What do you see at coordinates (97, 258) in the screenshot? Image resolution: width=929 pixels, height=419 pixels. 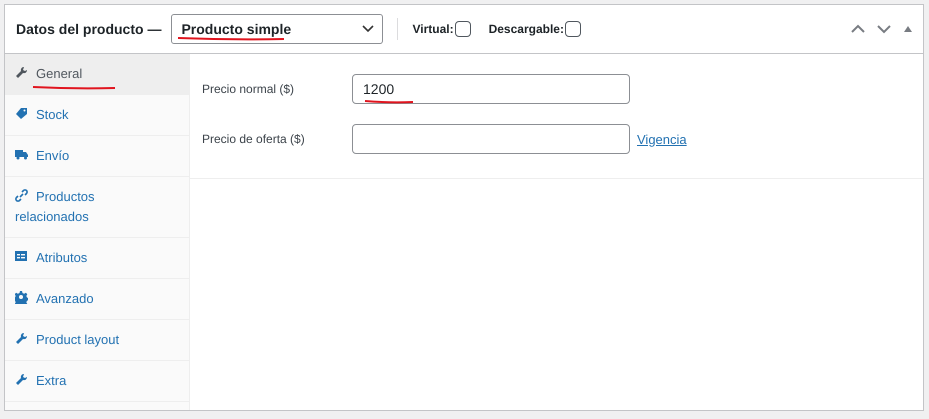 I see `sidebar-tab: Atributos` at bounding box center [97, 258].